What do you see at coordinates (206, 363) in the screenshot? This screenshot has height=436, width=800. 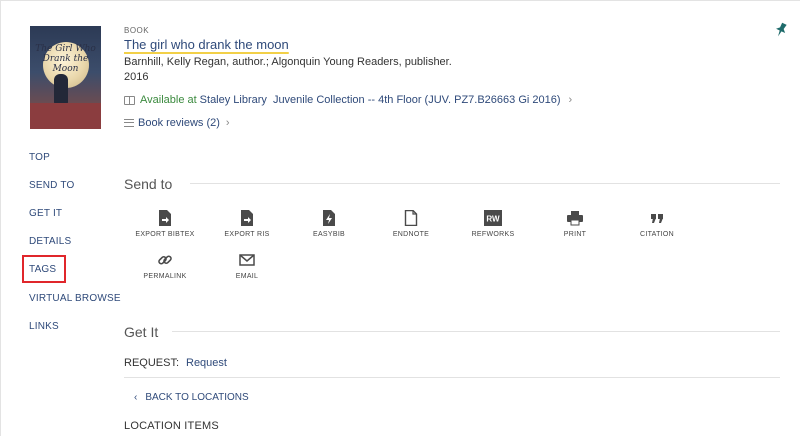 I see `request-link: Request` at bounding box center [206, 363].